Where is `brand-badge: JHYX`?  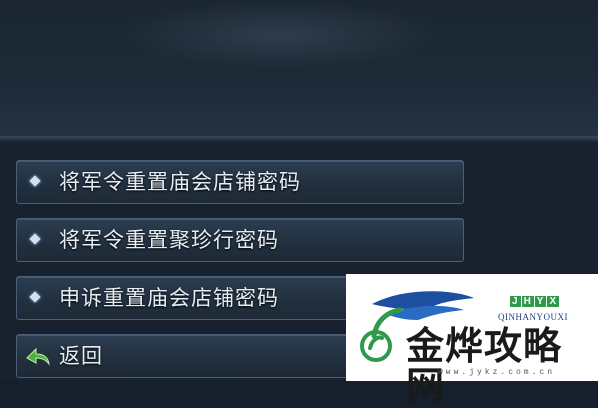
brand-badge: JHYX is located at coordinates (535, 301).